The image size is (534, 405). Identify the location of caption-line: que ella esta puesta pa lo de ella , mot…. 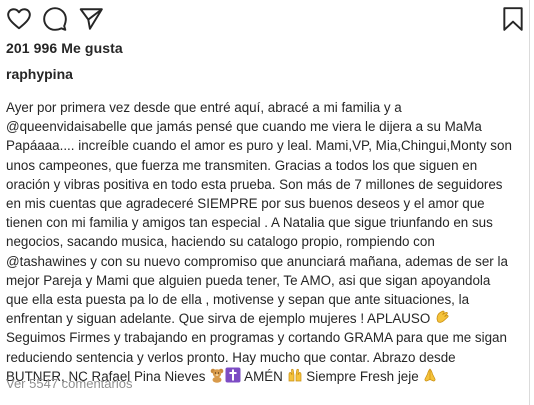
(238, 300).